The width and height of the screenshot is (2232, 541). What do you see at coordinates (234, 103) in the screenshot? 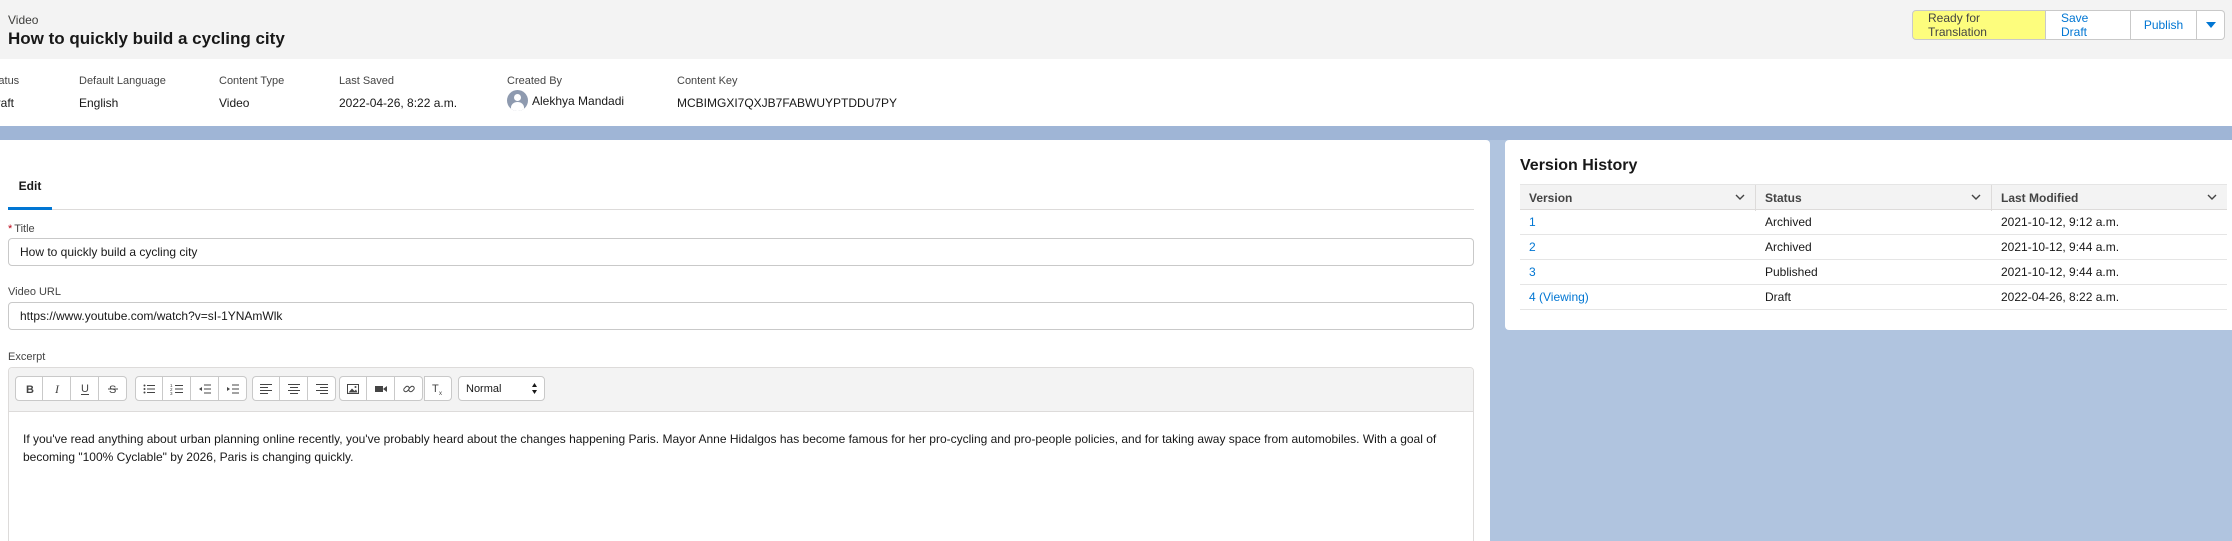
I see `content-type-value: Video` at bounding box center [234, 103].